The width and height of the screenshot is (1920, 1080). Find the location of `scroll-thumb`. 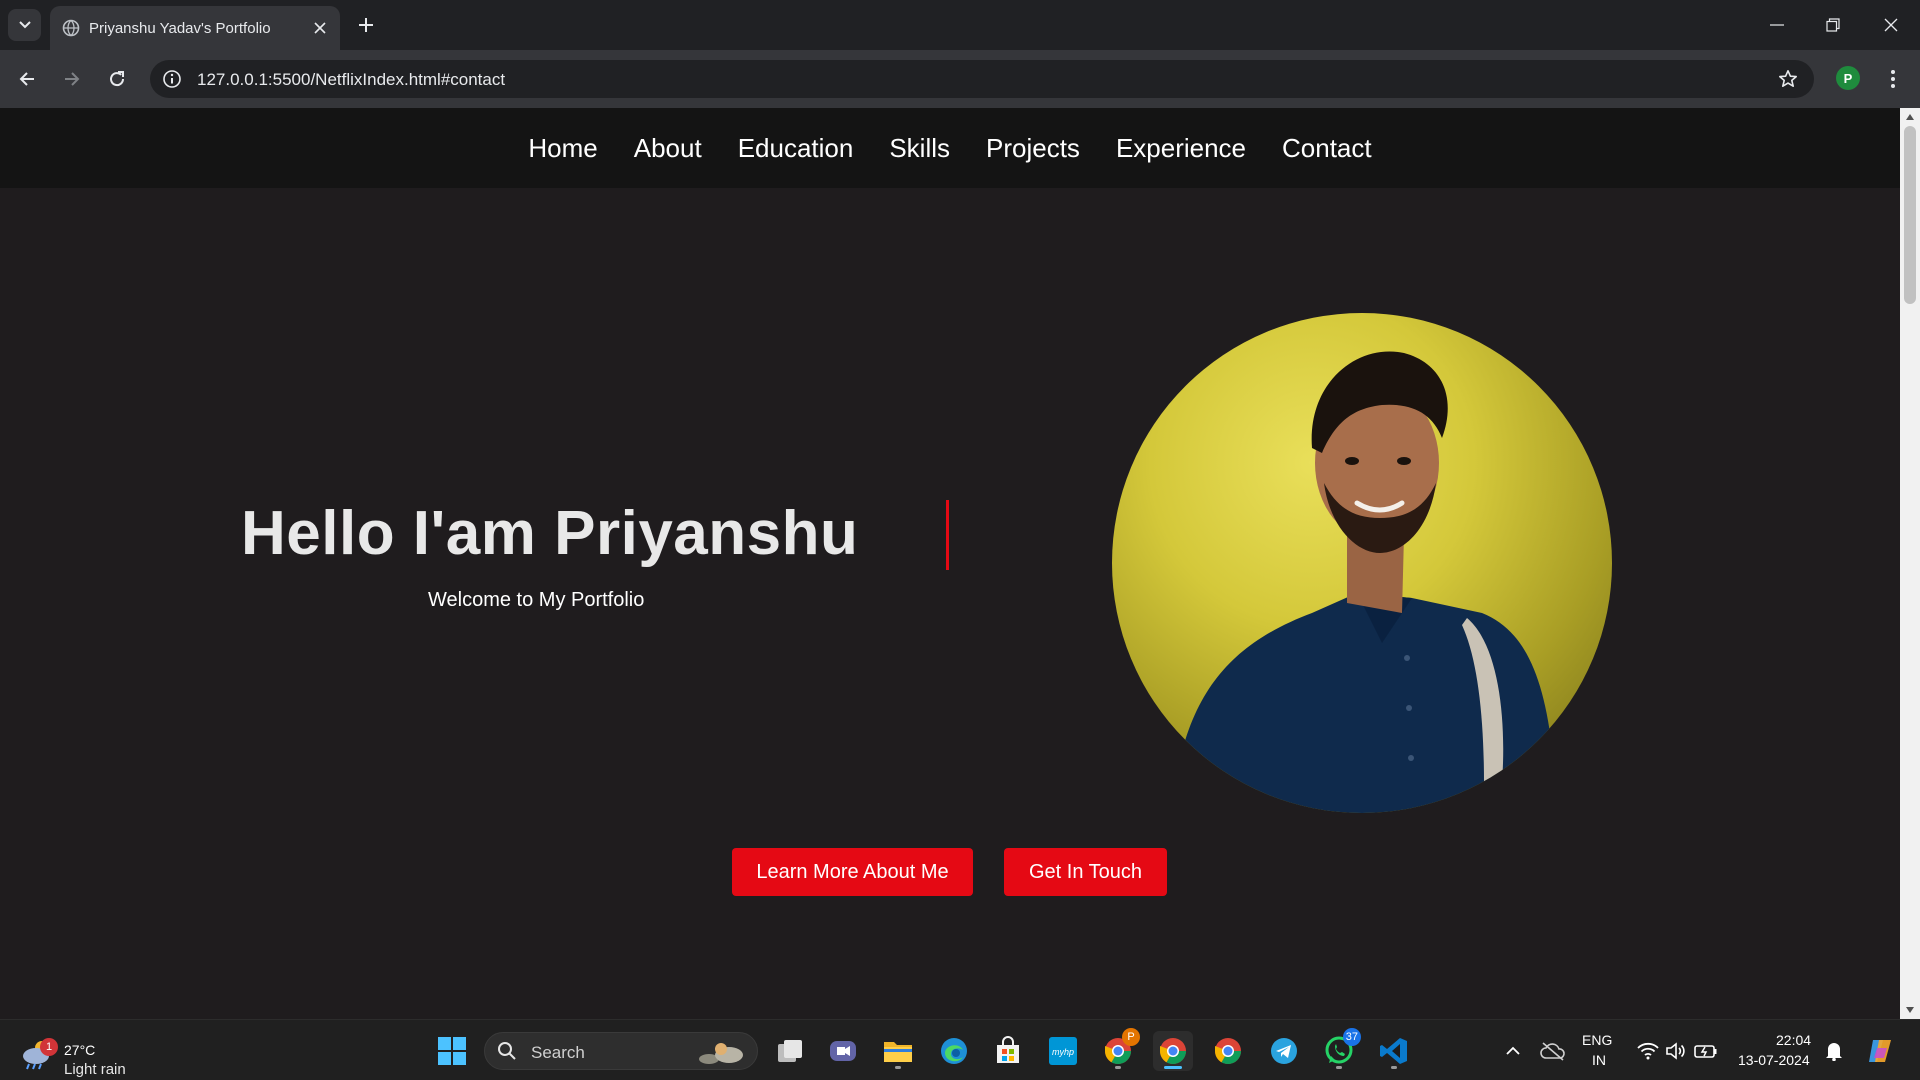

scroll-thumb is located at coordinates (1910, 215).